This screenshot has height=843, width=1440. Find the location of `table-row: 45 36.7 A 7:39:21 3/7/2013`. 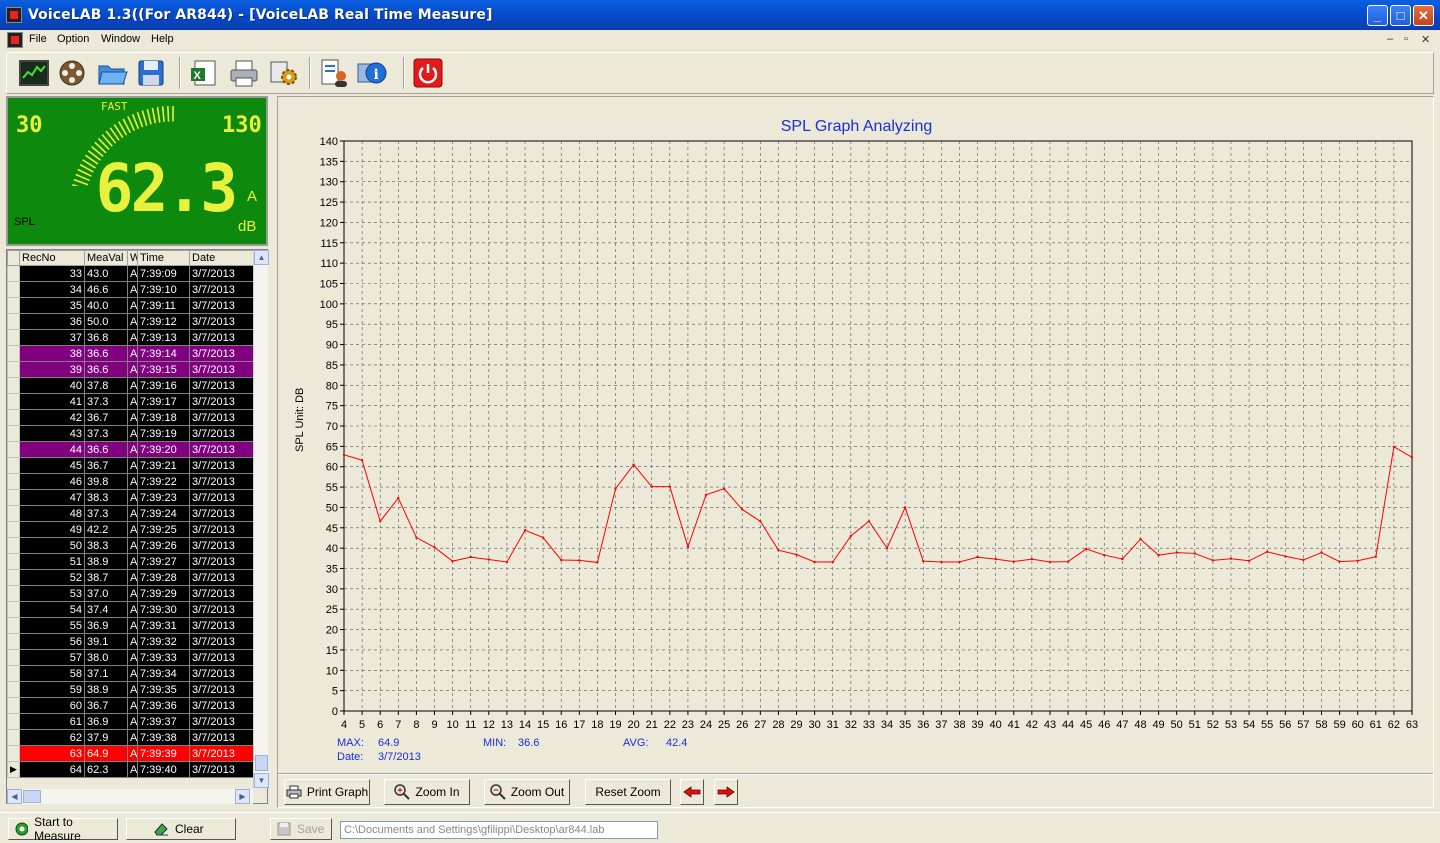

table-row: 45 36.7 A 7:39:21 3/7/2013 is located at coordinates (130, 465).